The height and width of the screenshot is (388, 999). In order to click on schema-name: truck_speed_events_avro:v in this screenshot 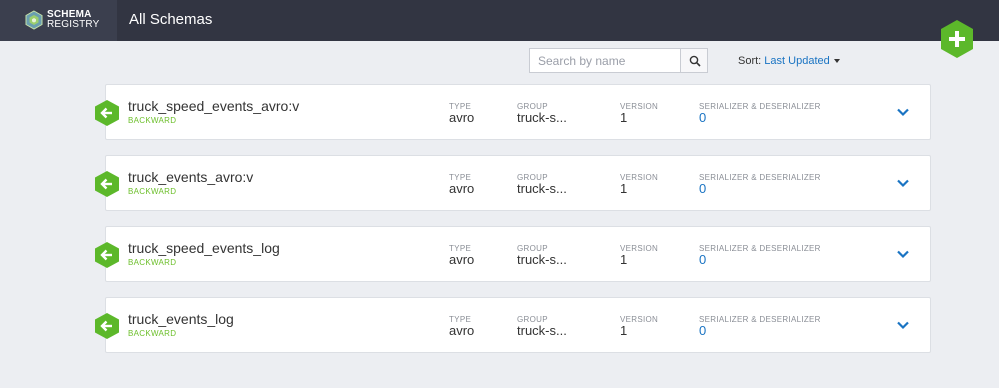, I will do `click(213, 106)`.